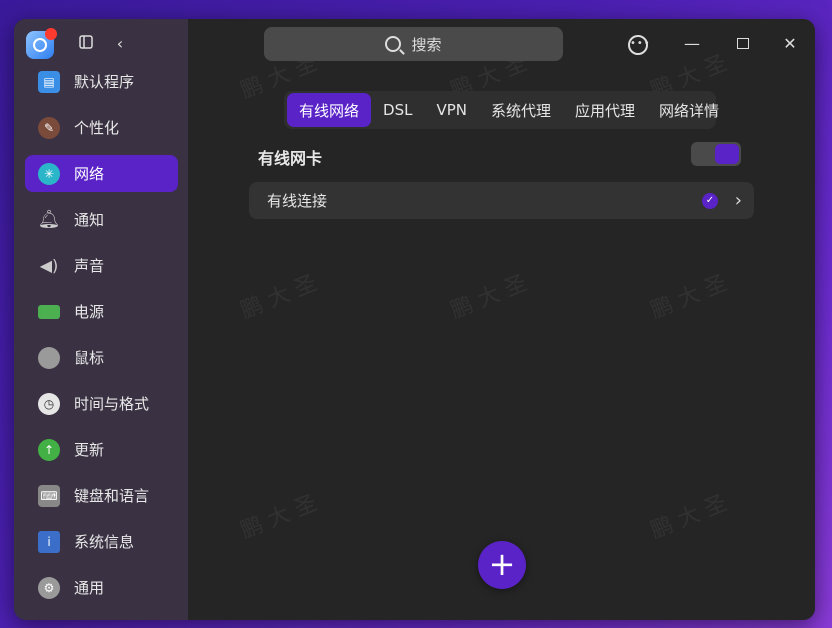 The image size is (832, 628). Describe the element at coordinates (605, 110) in the screenshot. I see `tab-app-proxy: 应用代理` at that location.